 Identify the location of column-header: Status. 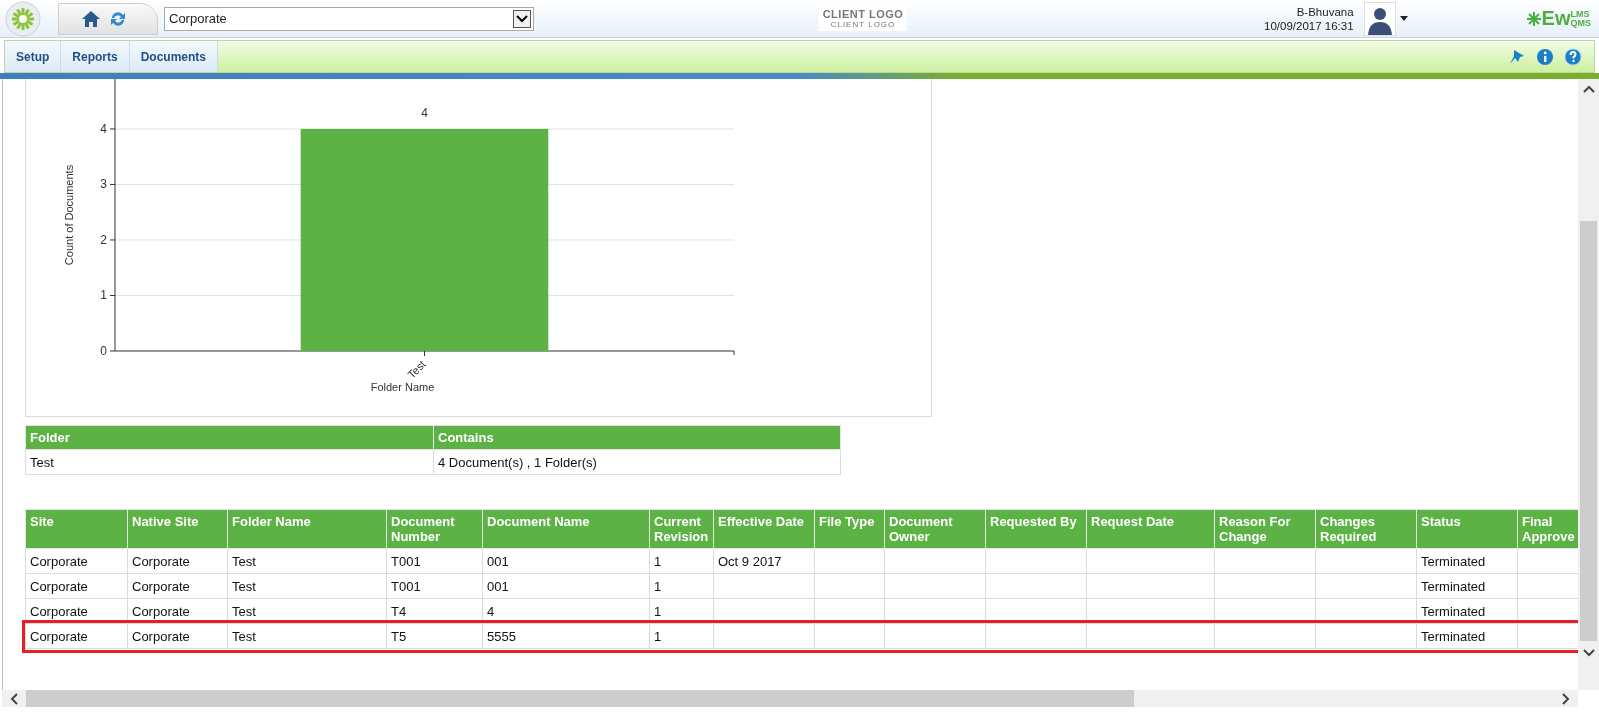
(1467, 529).